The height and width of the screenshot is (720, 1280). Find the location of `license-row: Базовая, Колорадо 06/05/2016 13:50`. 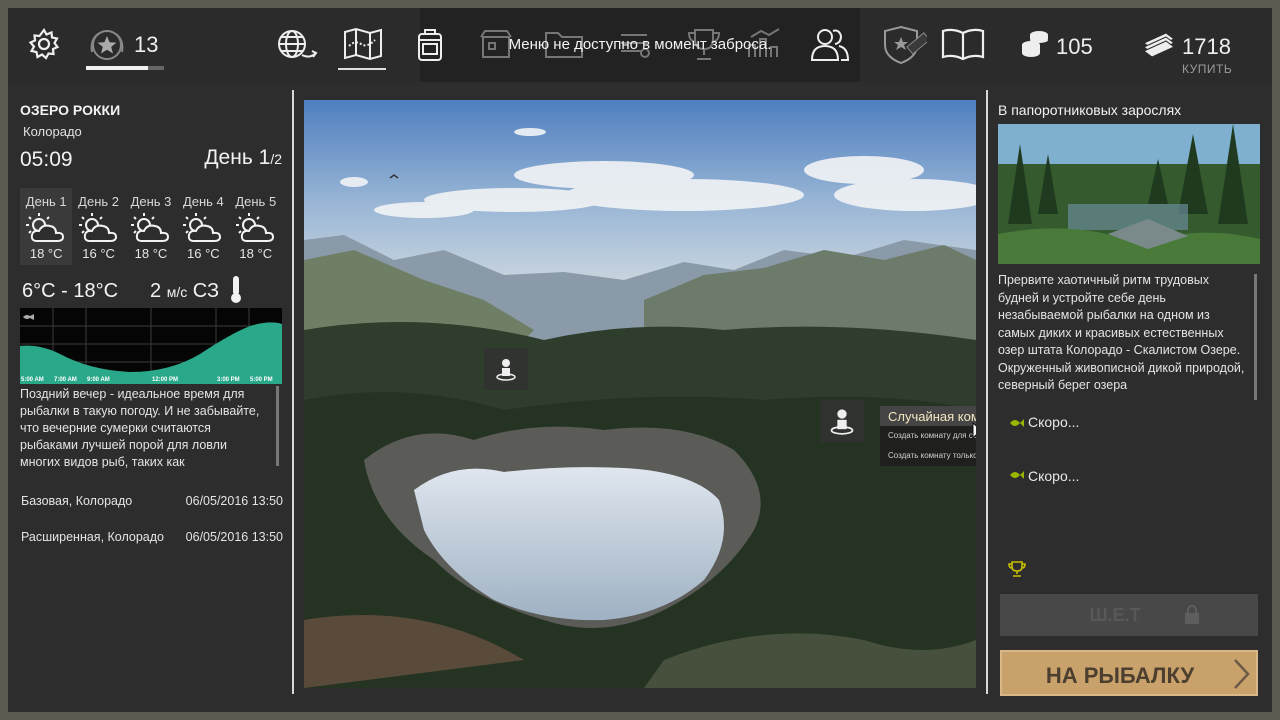

license-row: Базовая, Колорадо 06/05/2016 13:50 is located at coordinates (152, 501).